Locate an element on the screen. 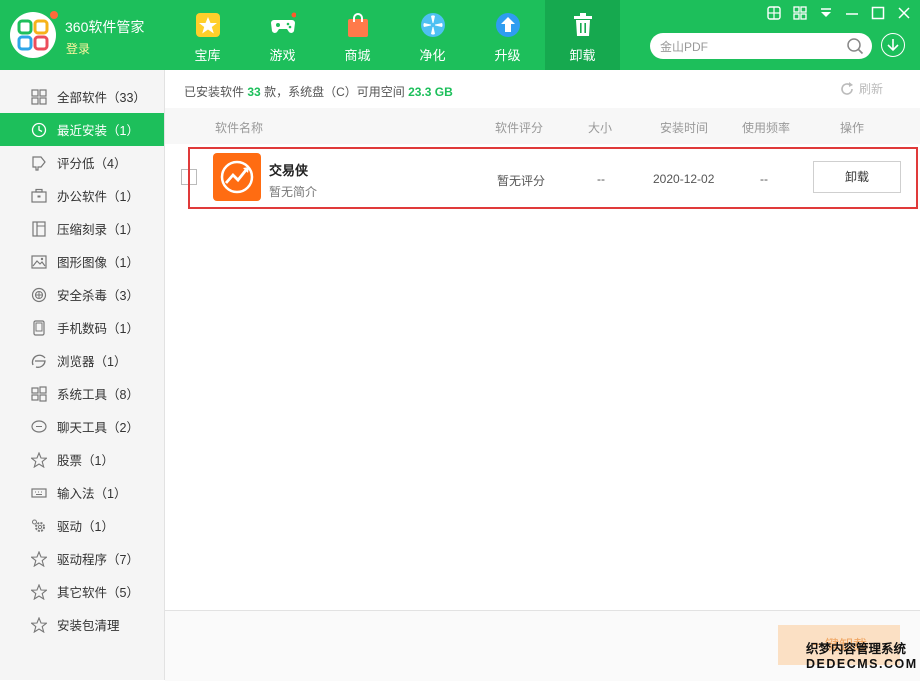 This screenshot has width=920, height=681. sidebar-item: 驱动程序（7） is located at coordinates (82, 558).